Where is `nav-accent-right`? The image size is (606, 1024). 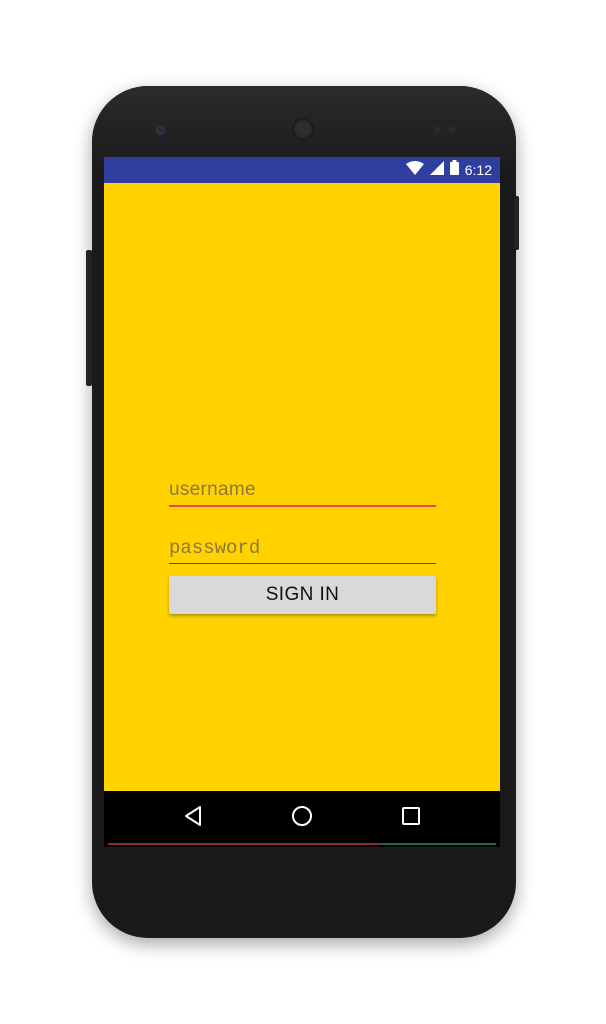
nav-accent-right is located at coordinates (439, 844).